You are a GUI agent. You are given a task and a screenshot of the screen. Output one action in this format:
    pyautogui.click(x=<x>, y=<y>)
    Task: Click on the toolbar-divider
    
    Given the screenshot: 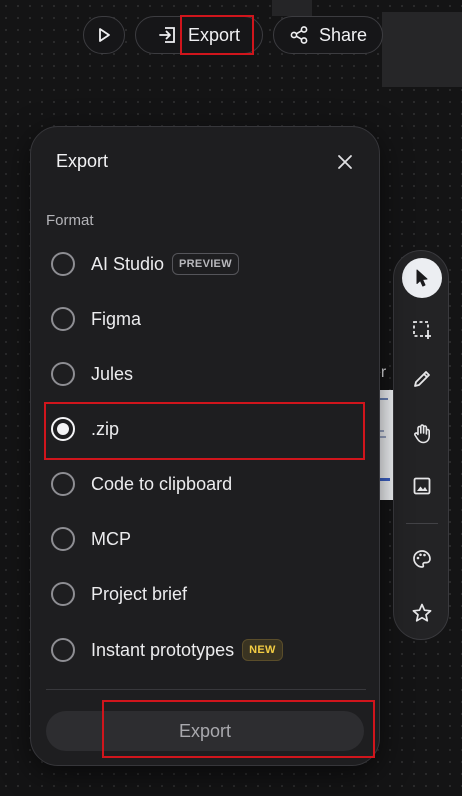 What is the action you would take?
    pyautogui.click(x=422, y=523)
    